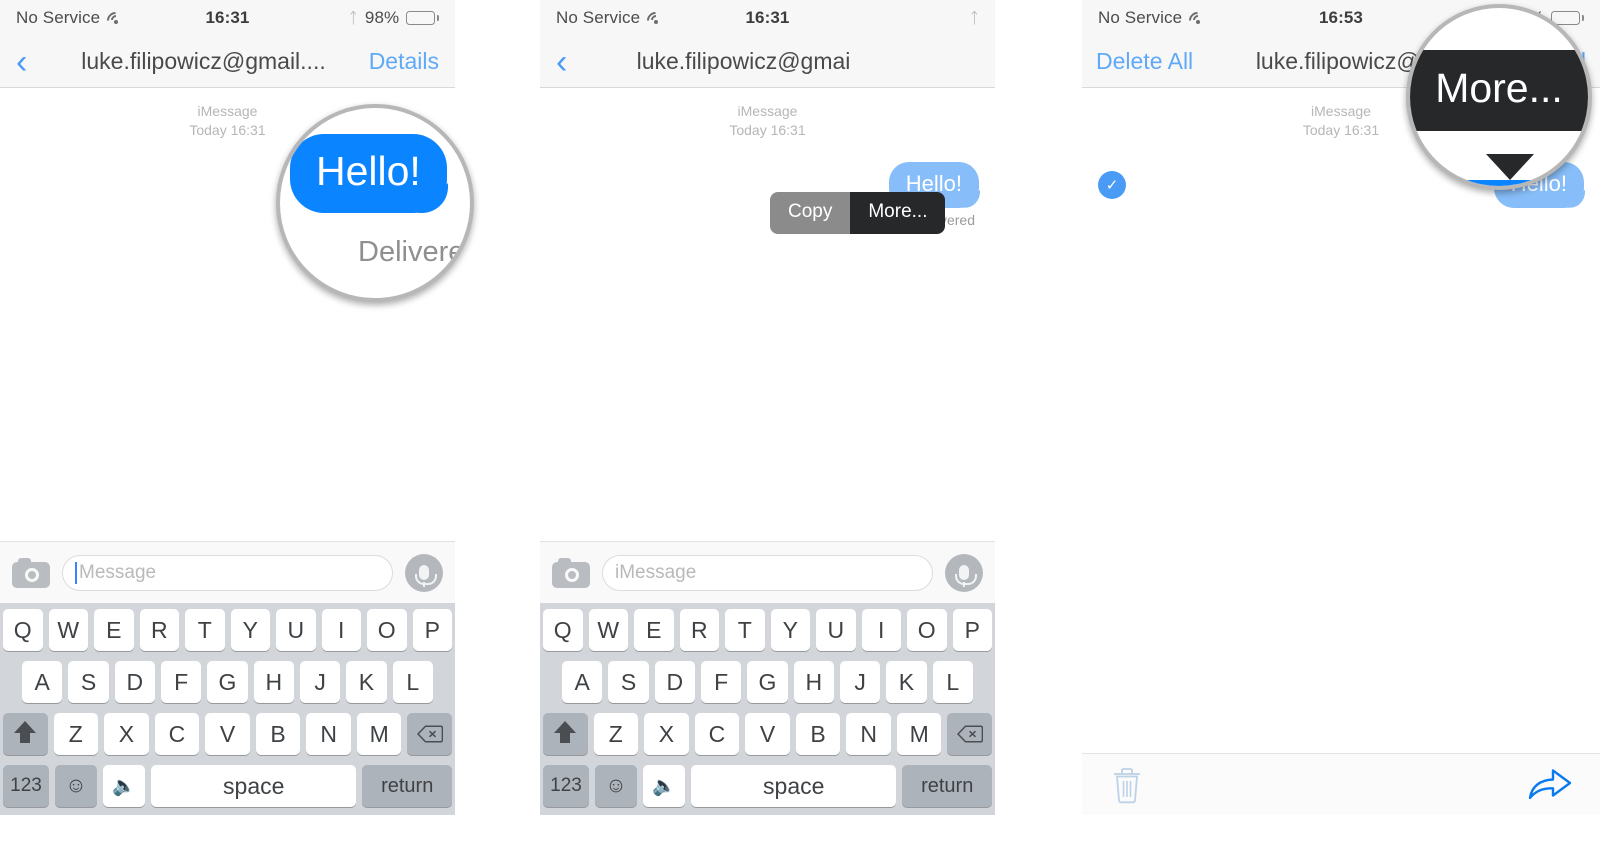 Image resolution: width=1600 pixels, height=859 pixels. Describe the element at coordinates (743, 61) in the screenshot. I see `conversation-title-2: luke.filipowicz@gmai` at that location.